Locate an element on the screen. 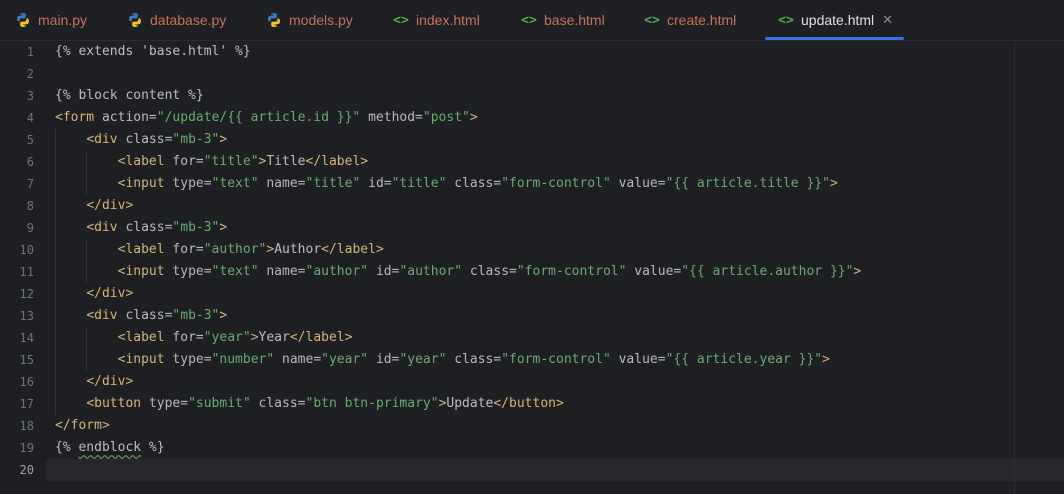 Image resolution: width=1064 pixels, height=494 pixels. line-number: 14 is located at coordinates (26, 338).